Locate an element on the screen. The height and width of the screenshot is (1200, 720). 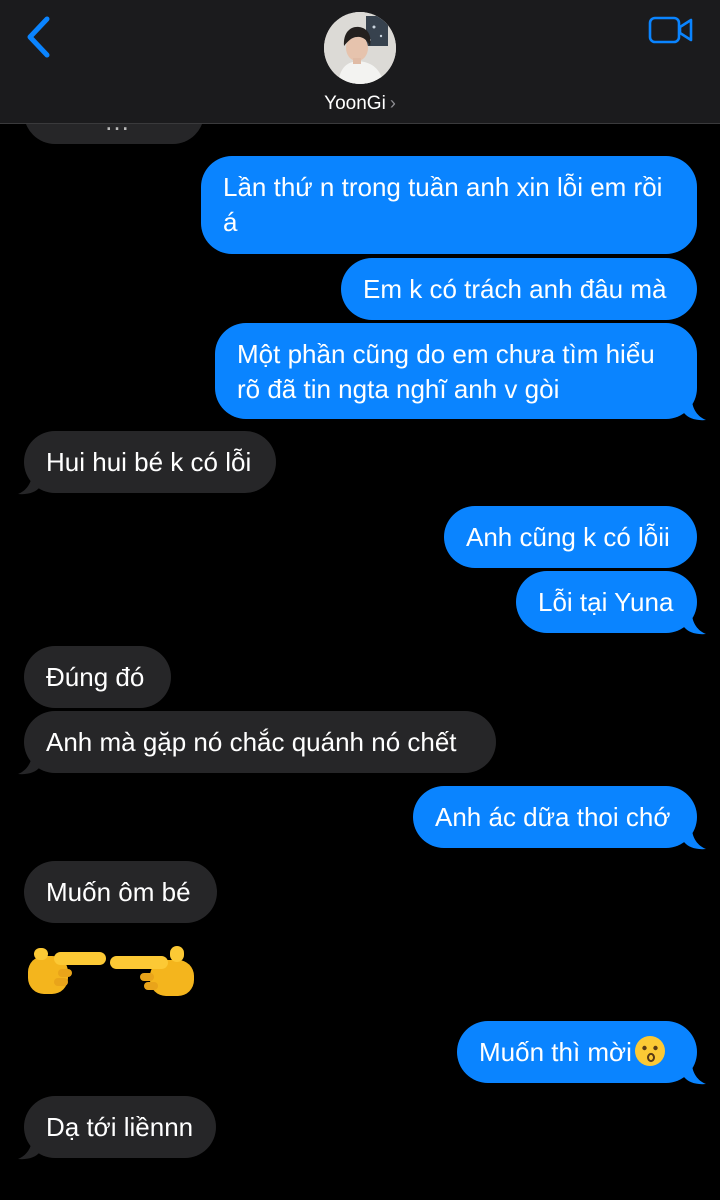
message-text: Đúng đó is located at coordinates (95, 677).